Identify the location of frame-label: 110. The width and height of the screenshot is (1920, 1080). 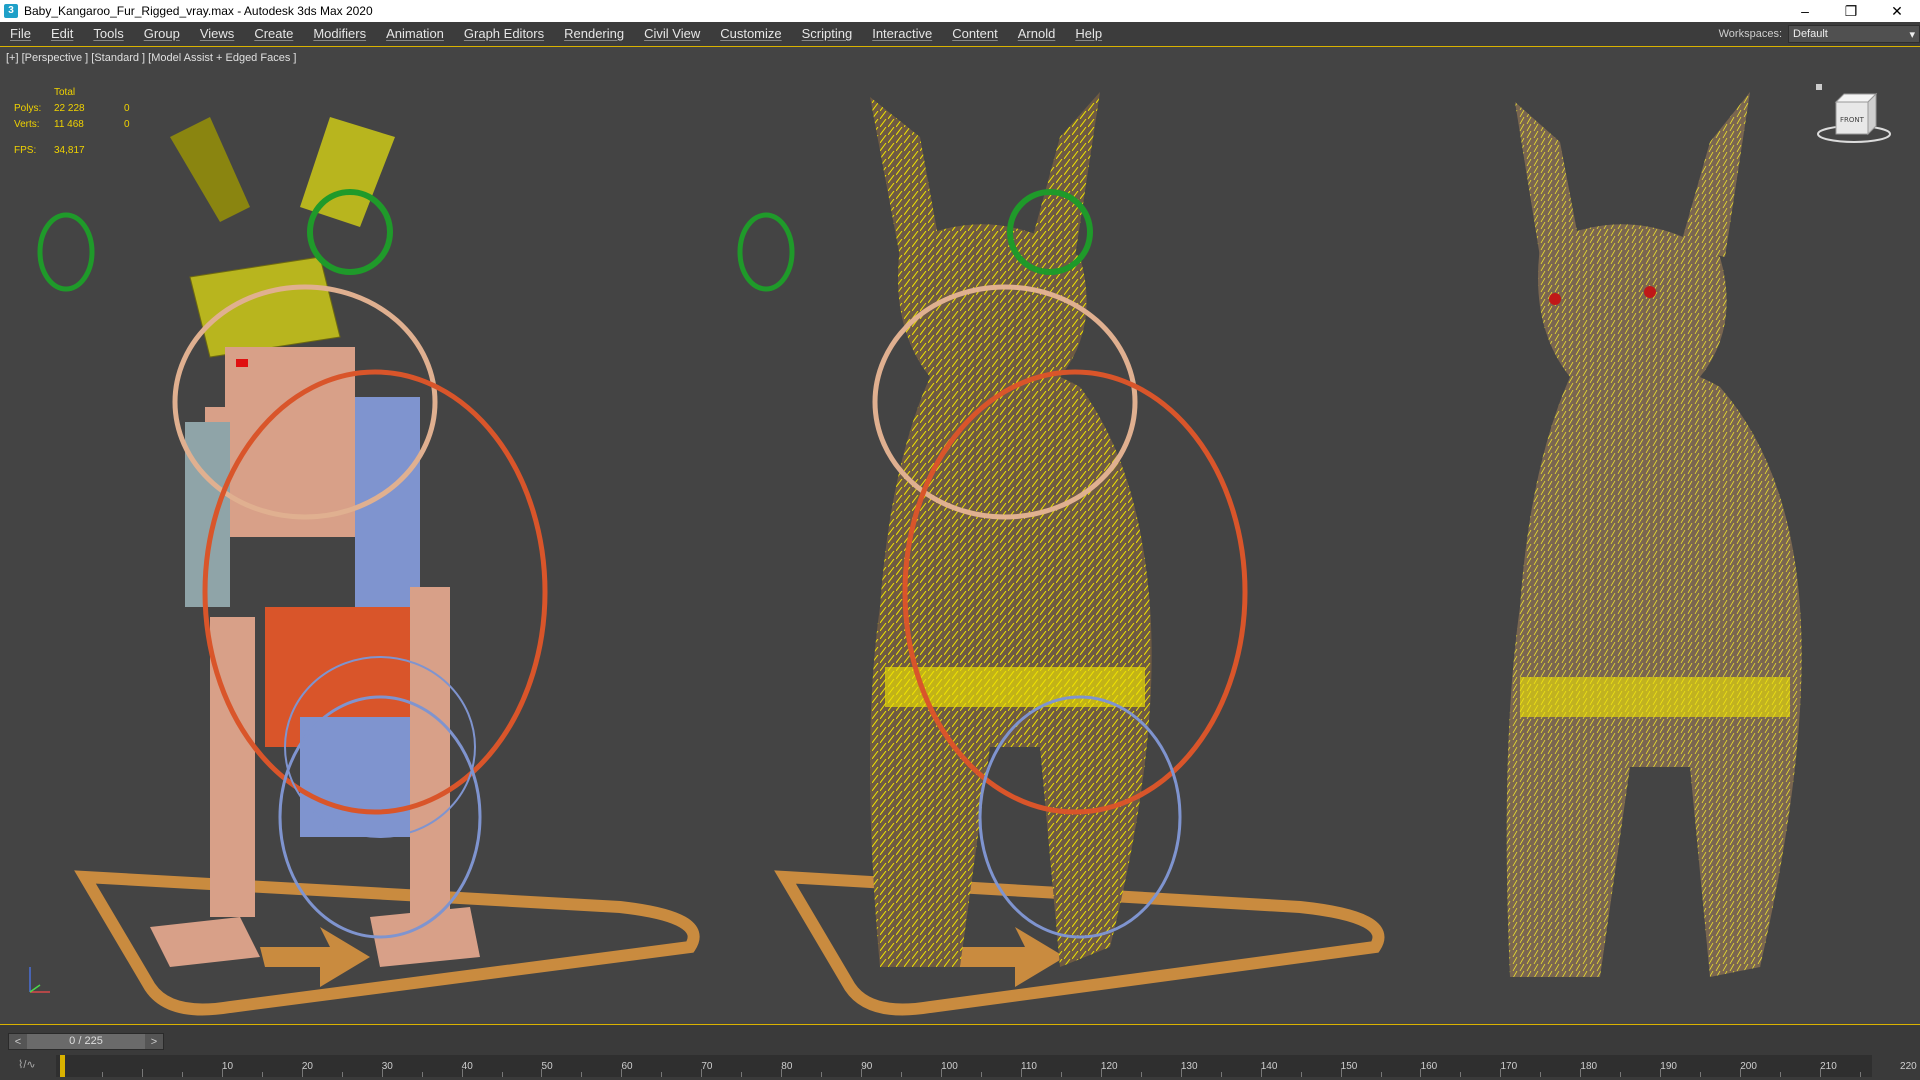
(1029, 1066).